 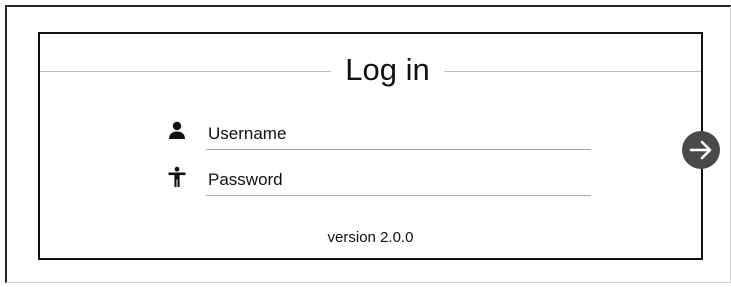 I want to click on password-input, so click(x=398, y=180).